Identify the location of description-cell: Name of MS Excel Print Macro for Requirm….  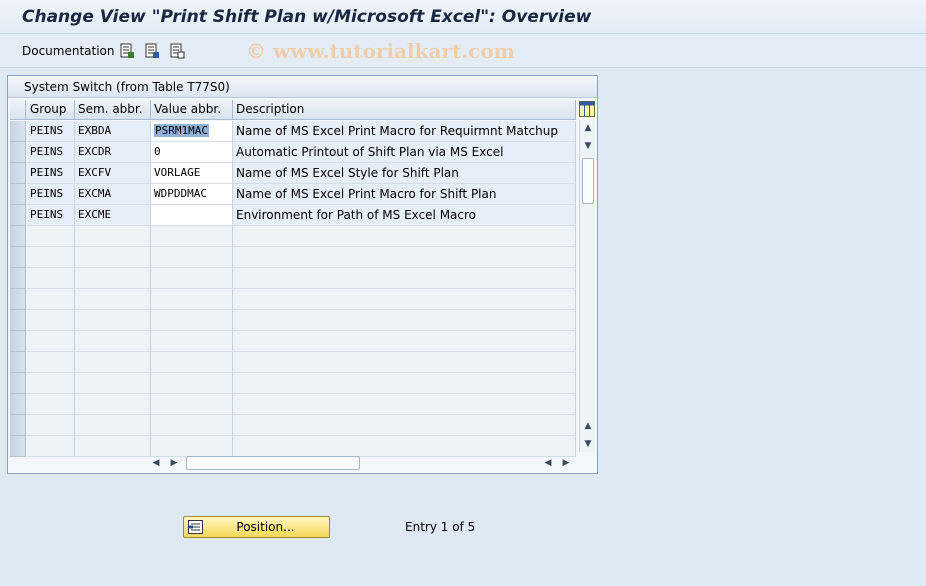
(404, 131).